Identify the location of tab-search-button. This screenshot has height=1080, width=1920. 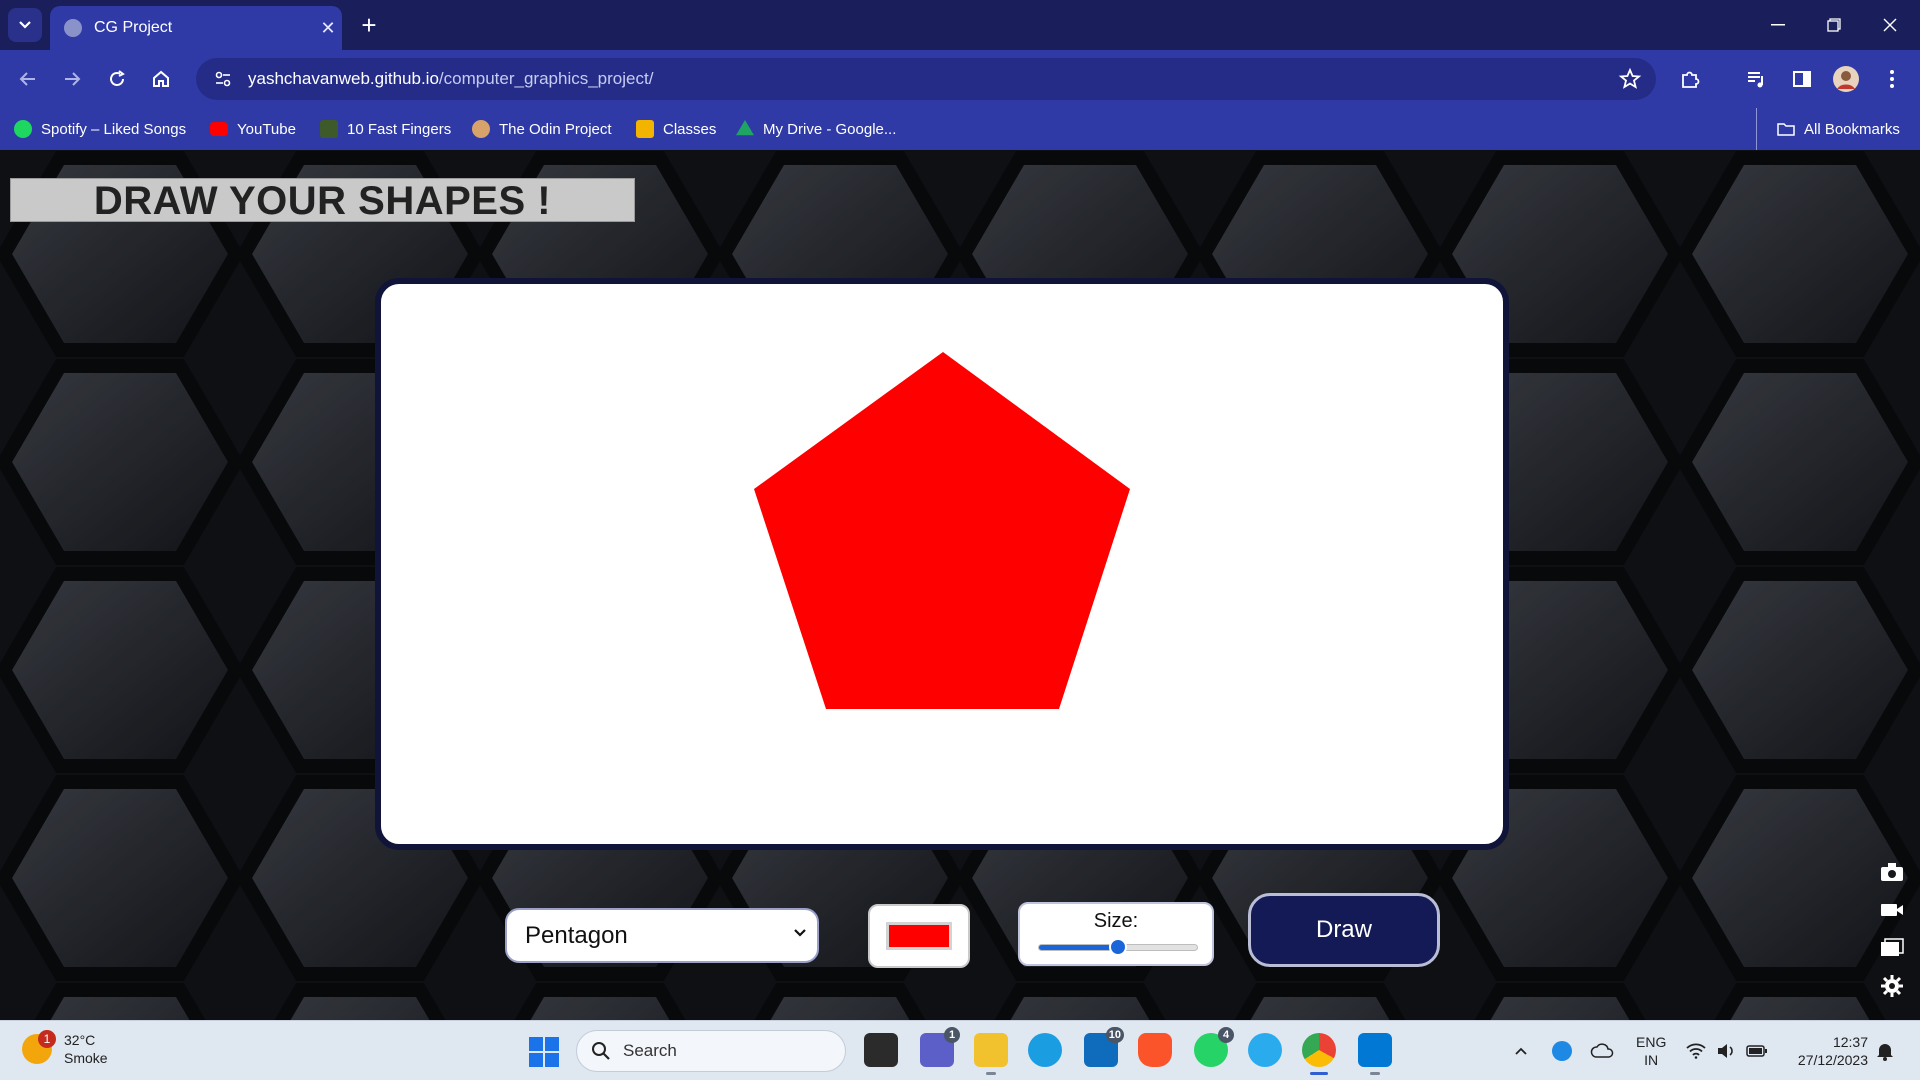
(25, 25).